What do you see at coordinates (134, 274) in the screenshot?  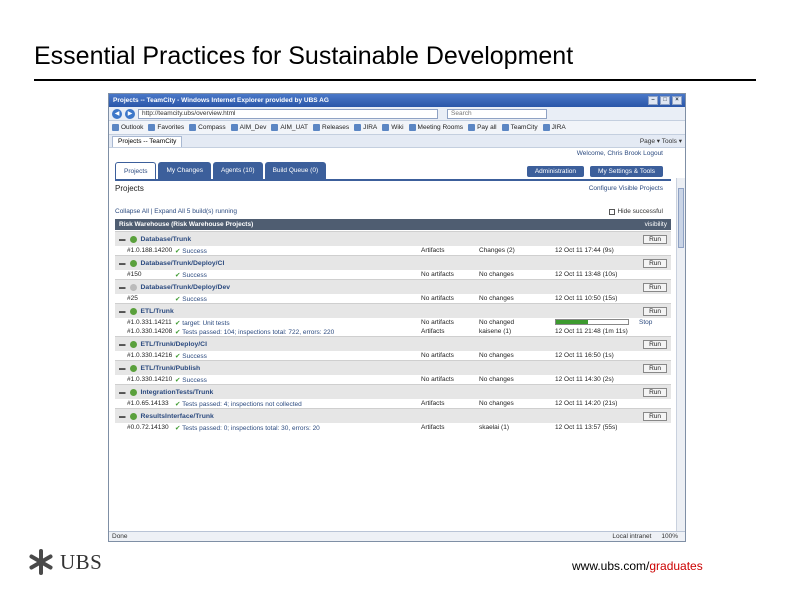 I see `build-number: #150` at bounding box center [134, 274].